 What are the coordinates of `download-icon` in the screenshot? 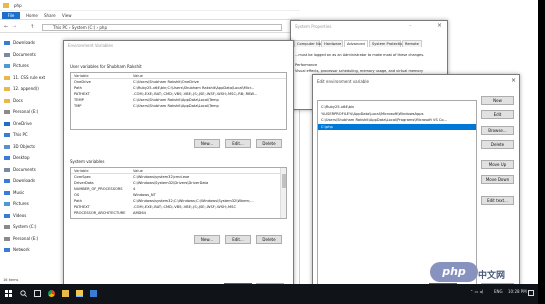 It's located at (7, 181).